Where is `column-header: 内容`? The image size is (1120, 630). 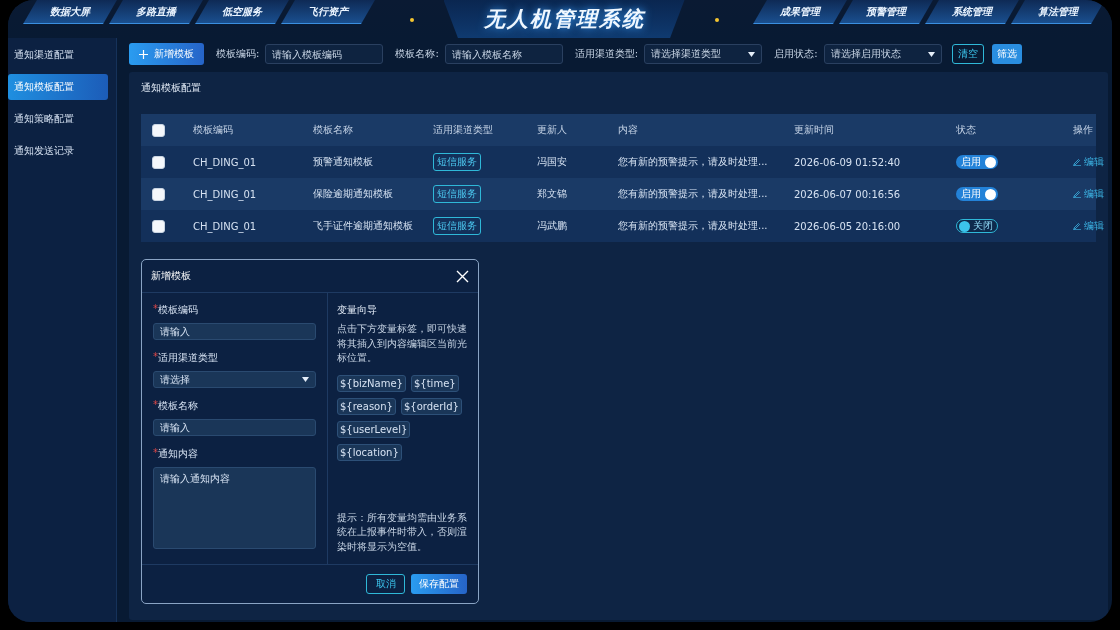
column-header: 内容 is located at coordinates (628, 130).